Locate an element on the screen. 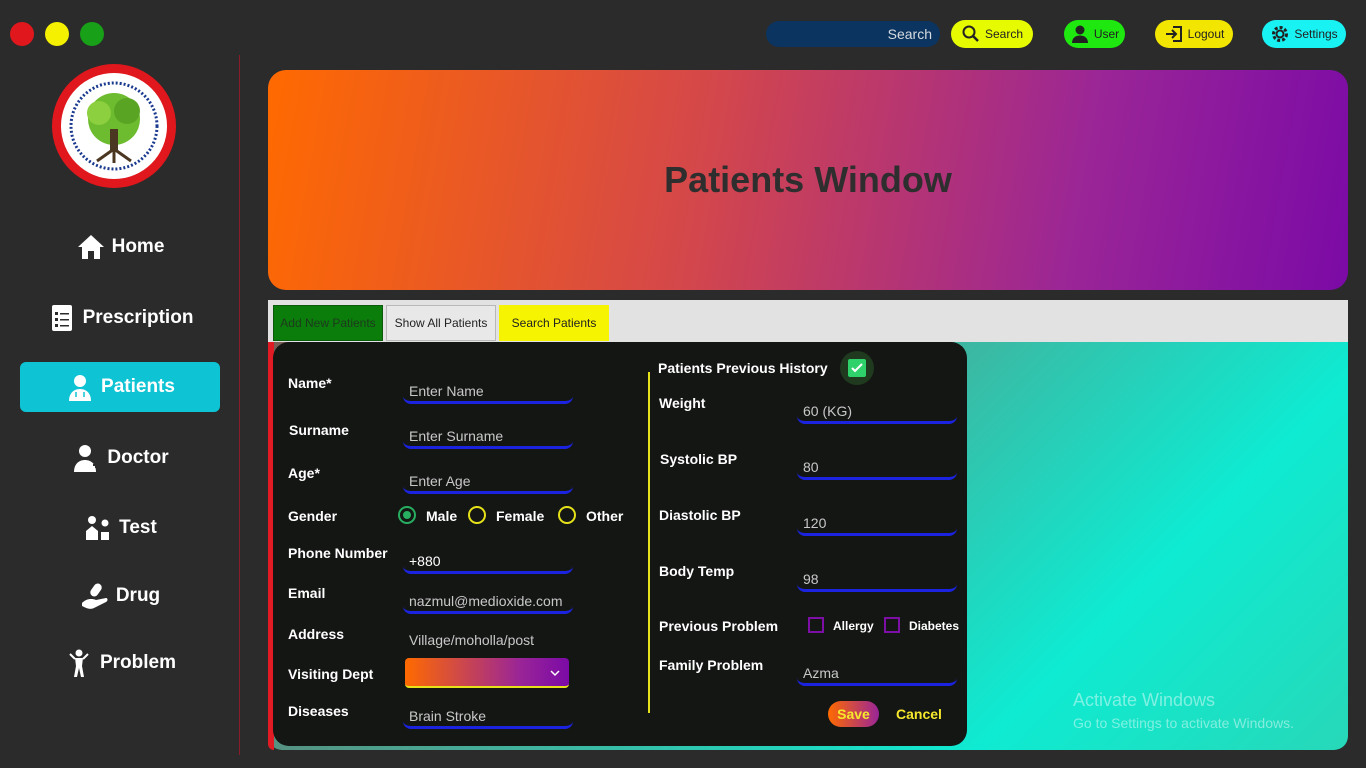 The image size is (1366, 768). sidebar-item-patients: Patients is located at coordinates (120, 387).